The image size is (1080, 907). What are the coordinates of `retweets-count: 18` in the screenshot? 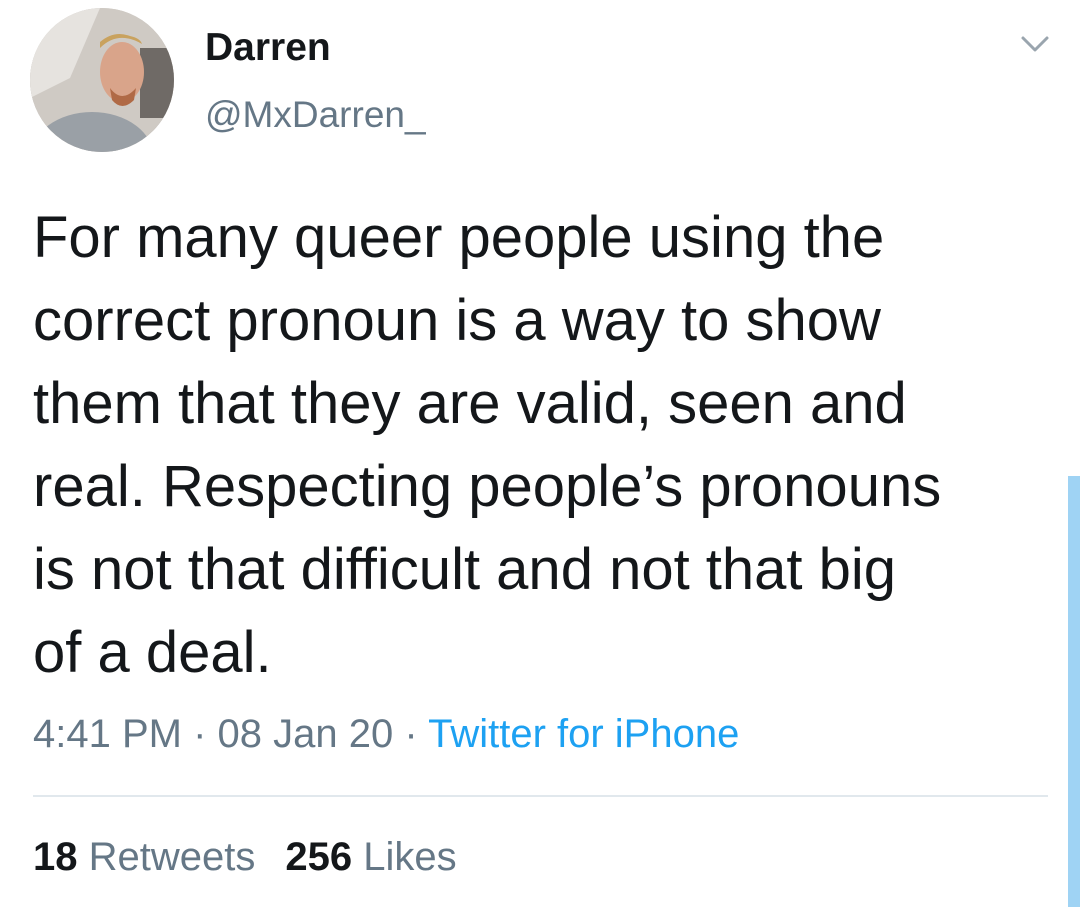 It's located at (55, 857).